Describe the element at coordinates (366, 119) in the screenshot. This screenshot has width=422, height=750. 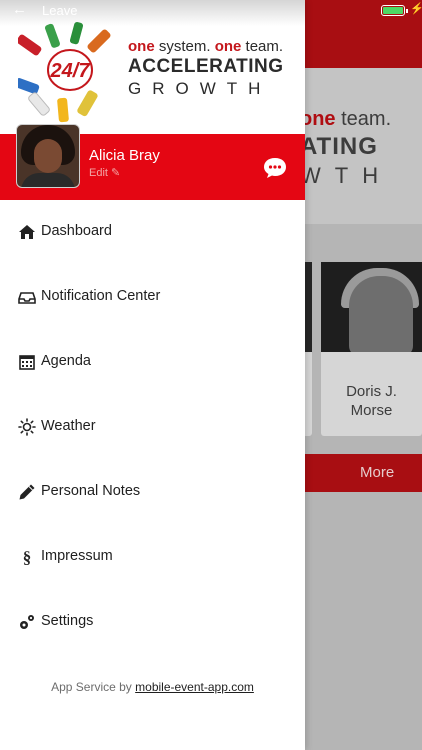
I see `background-logo-line1: team.` at that location.